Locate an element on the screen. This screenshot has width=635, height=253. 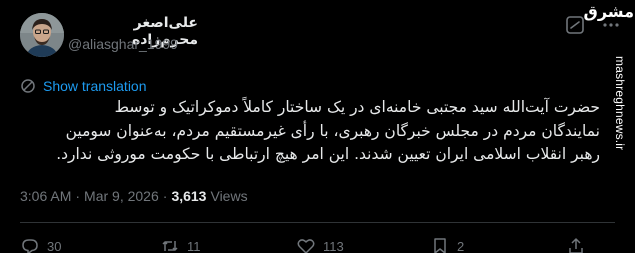
show-translation-link: Show translation is located at coordinates (83, 86).